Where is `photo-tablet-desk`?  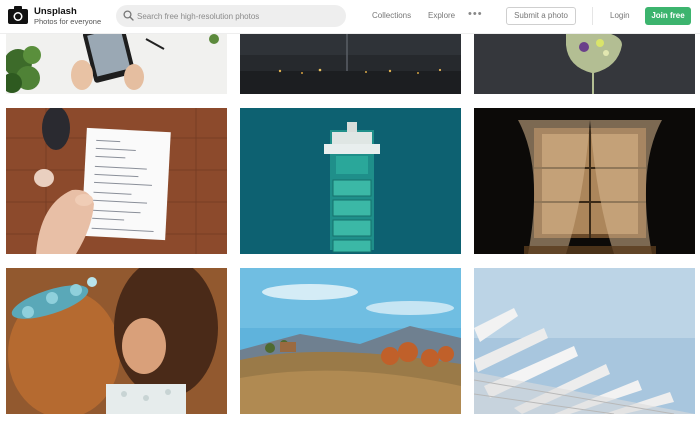 photo-tablet-desk is located at coordinates (116, 63).